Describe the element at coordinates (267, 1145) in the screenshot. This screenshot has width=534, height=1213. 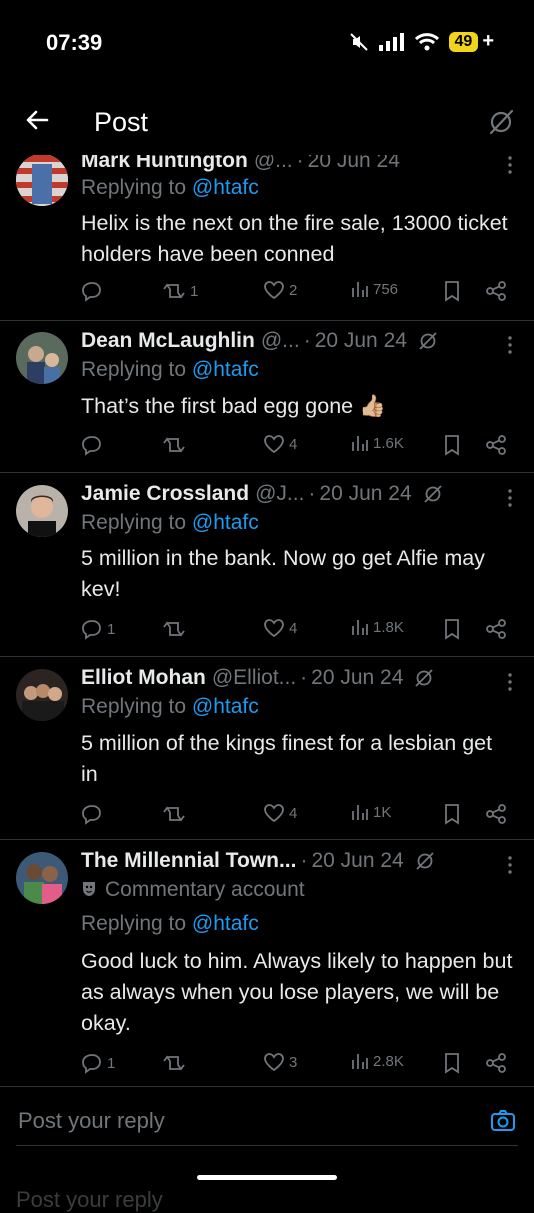
I see `composer-divider` at that location.